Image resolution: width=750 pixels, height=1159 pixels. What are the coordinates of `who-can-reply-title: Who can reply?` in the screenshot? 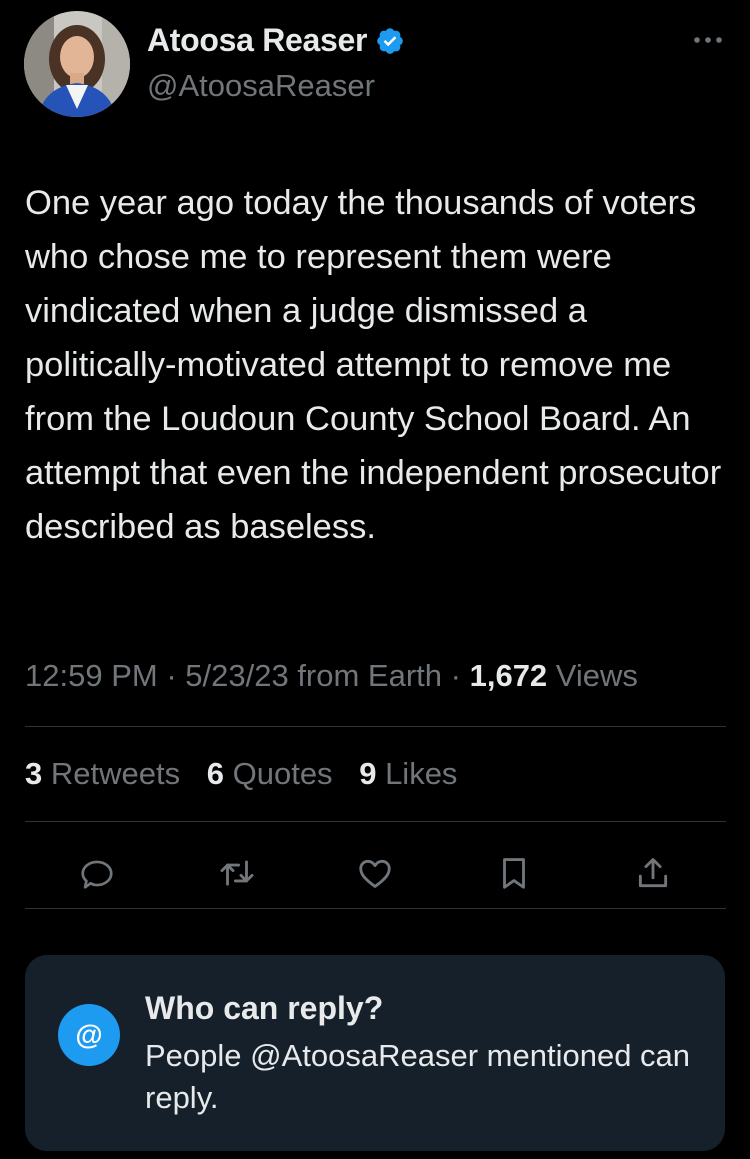 It's located at (264, 1008).